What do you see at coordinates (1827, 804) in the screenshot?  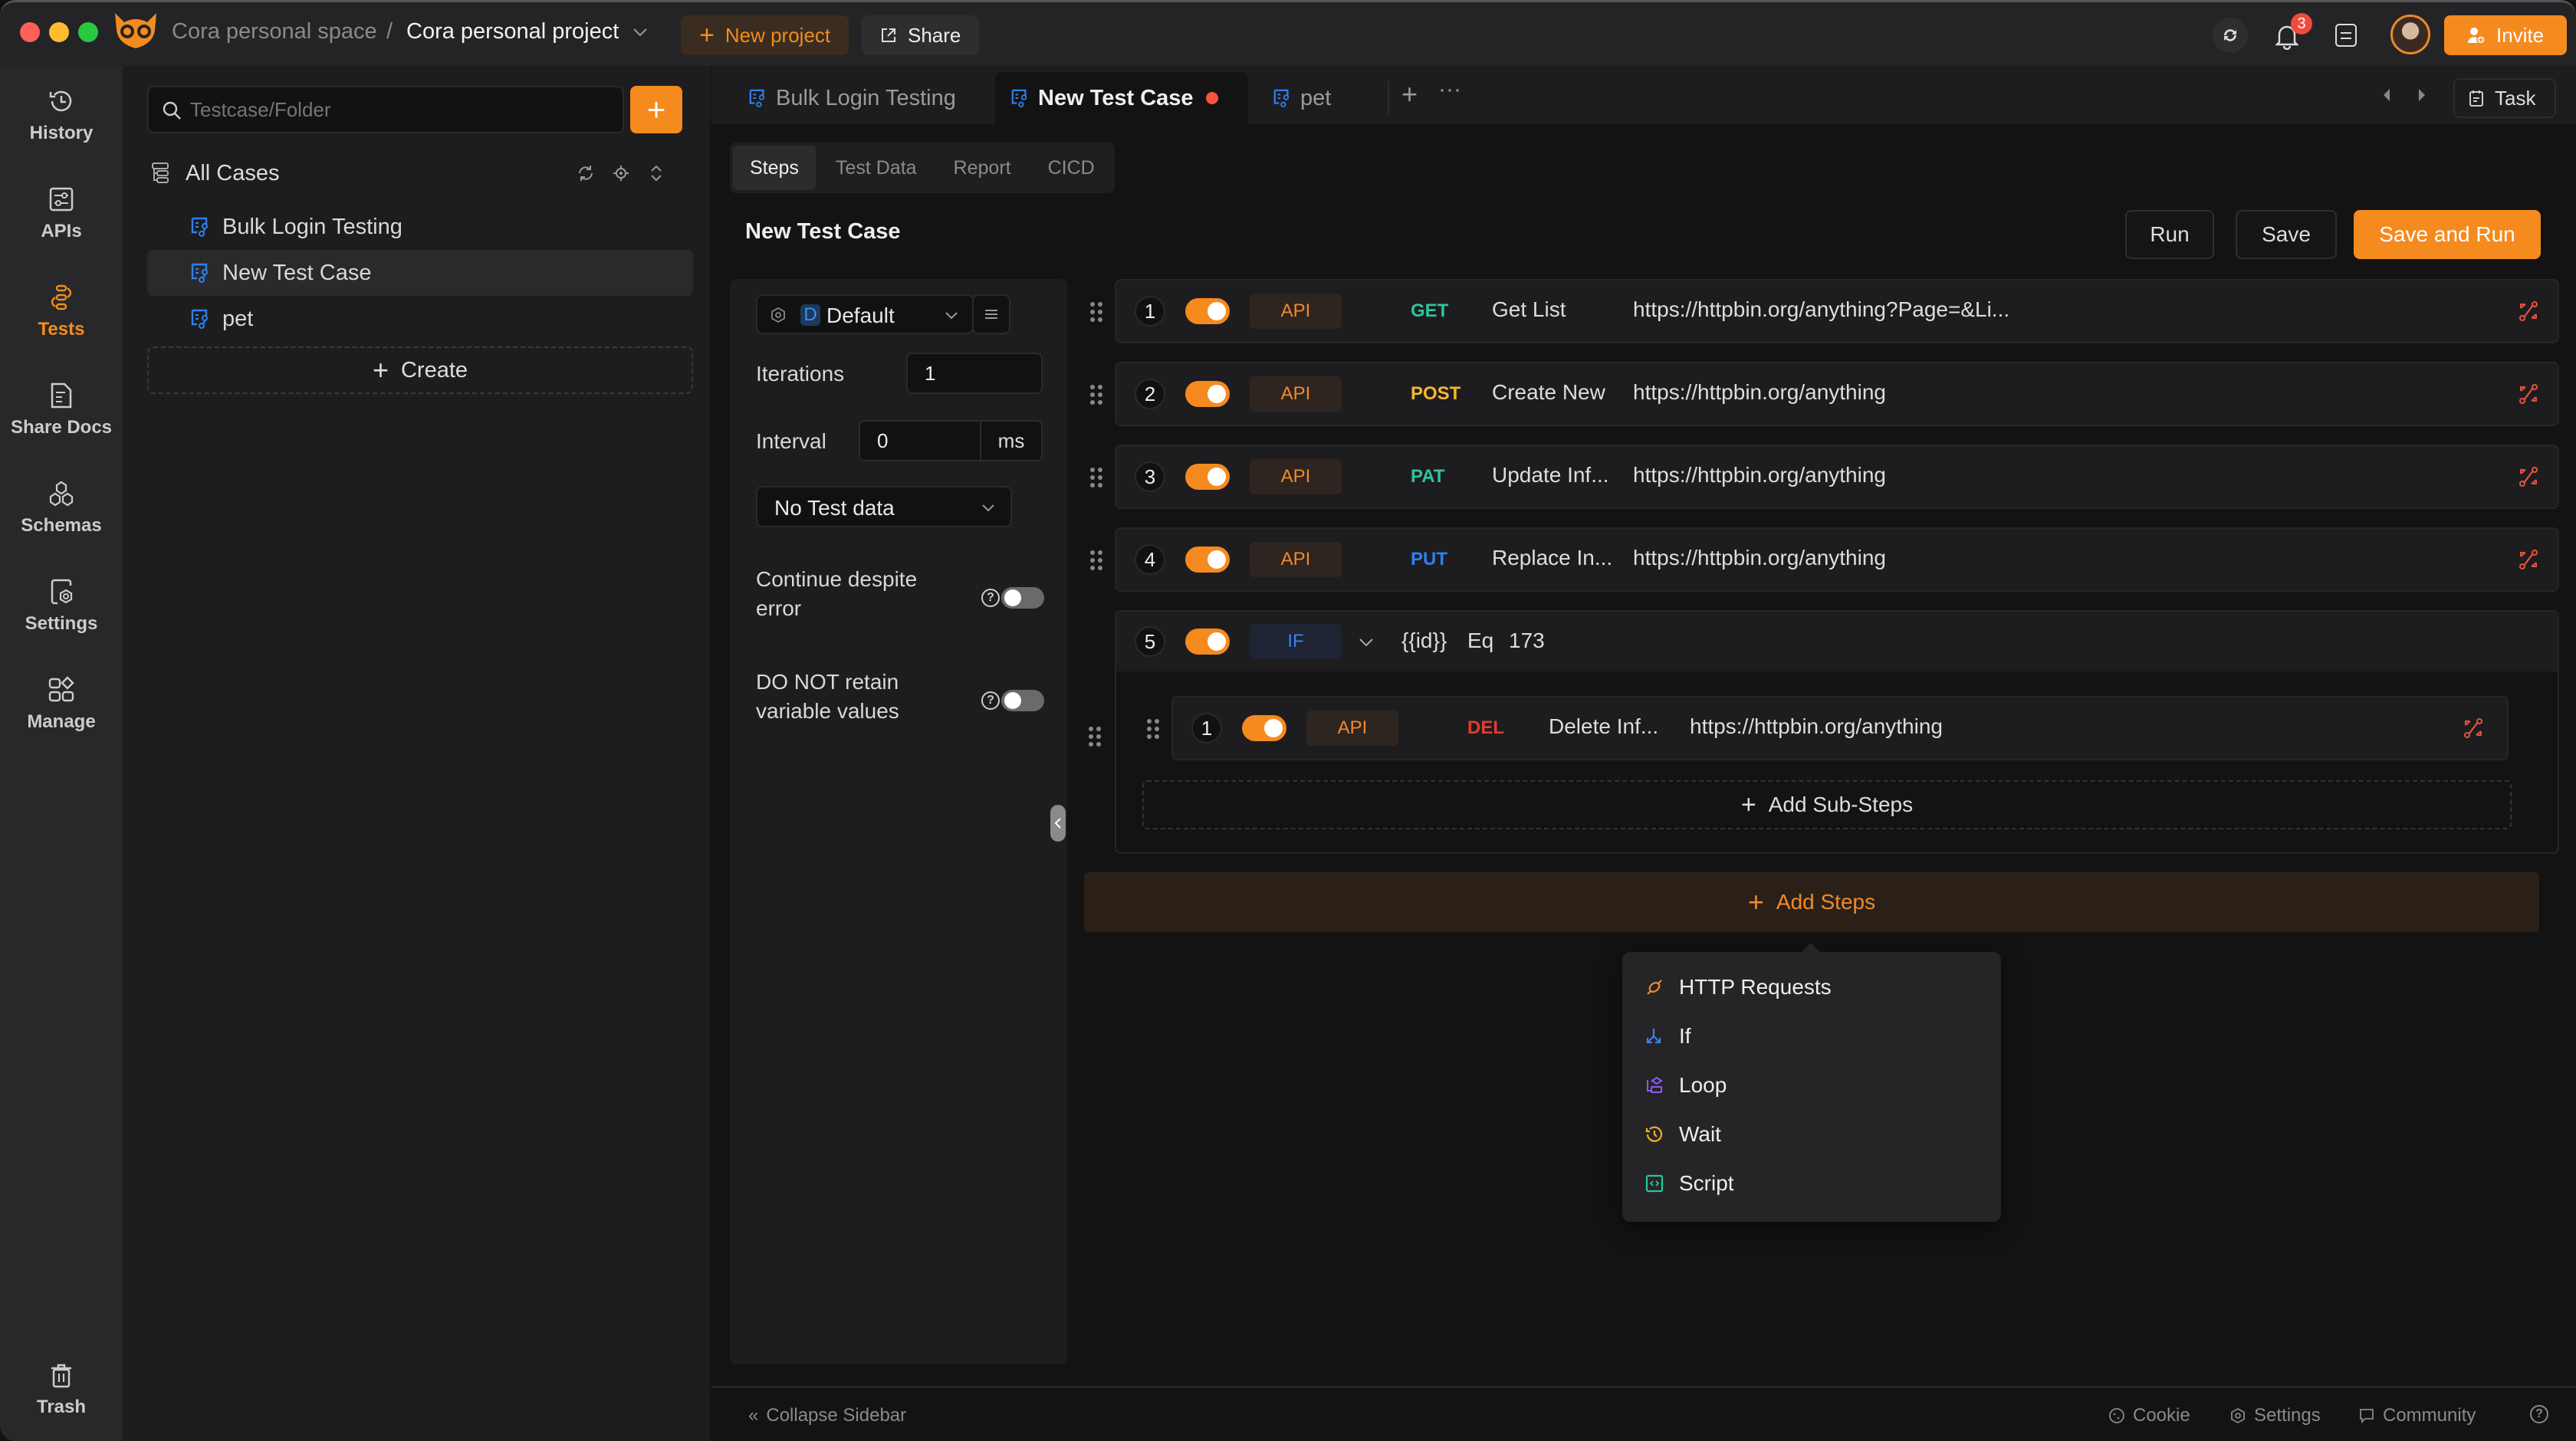 I see `add-sub-steps-button: + Add Sub-Steps` at bounding box center [1827, 804].